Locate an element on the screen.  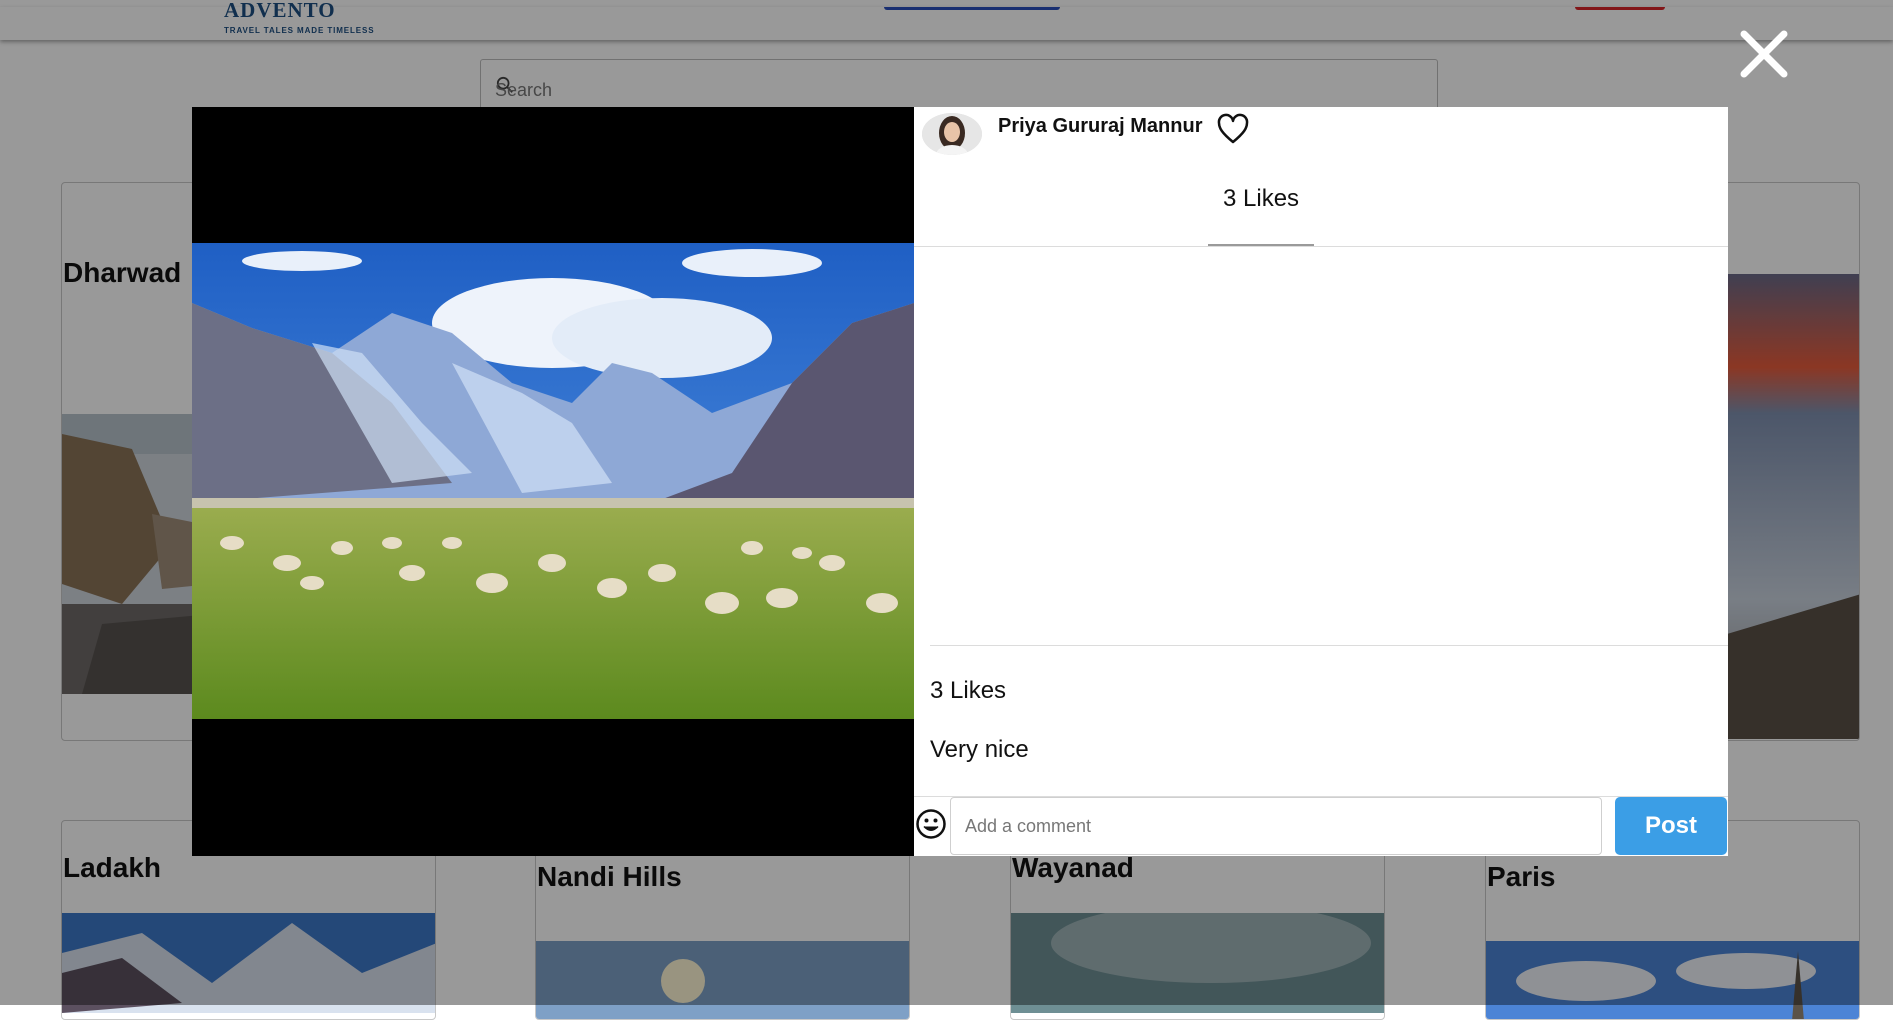
comment-text: Very nice is located at coordinates (979, 749).